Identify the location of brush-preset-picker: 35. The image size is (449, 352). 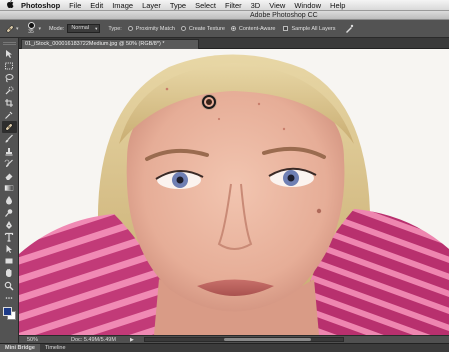
(31, 28).